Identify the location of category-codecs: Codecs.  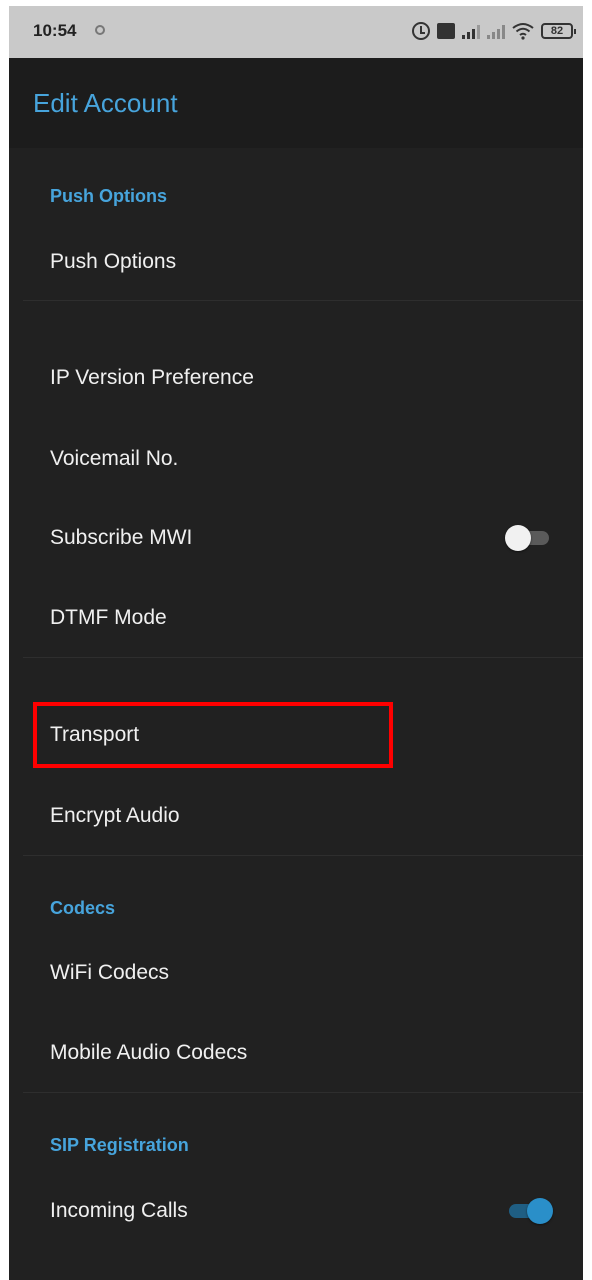
(83, 908).